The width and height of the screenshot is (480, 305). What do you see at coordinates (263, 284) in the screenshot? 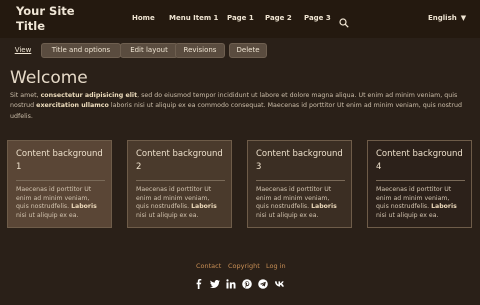
I see `telegram-icon` at bounding box center [263, 284].